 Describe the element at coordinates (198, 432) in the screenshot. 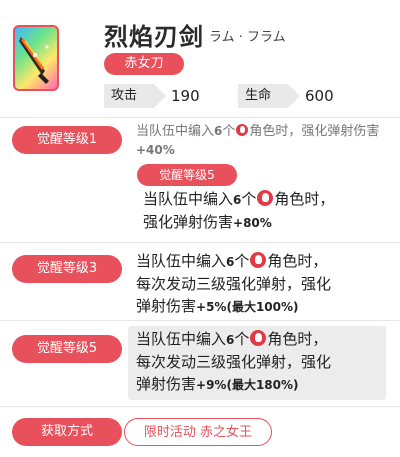

I see `acquire-event-button: 限时活动 赤之女王` at that location.